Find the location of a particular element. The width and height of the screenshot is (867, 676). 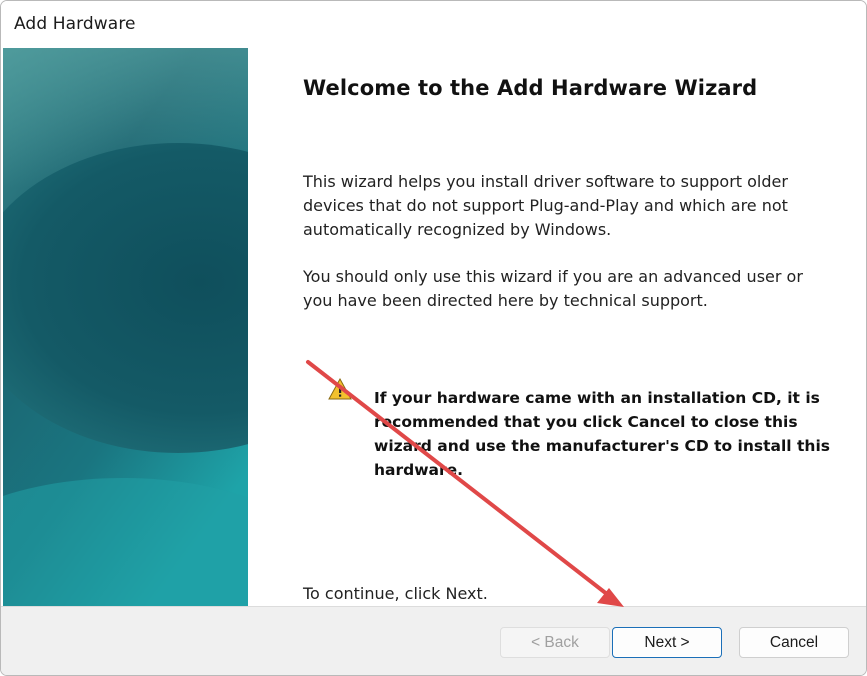

continue-instruction: To continue, click Next. is located at coordinates (395, 593).